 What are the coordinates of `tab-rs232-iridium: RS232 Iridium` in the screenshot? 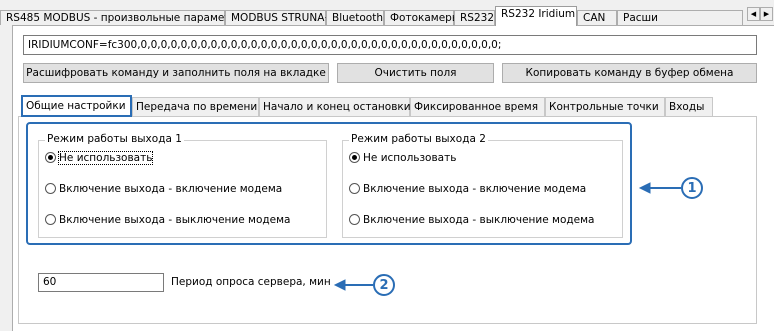 It's located at (536, 16).